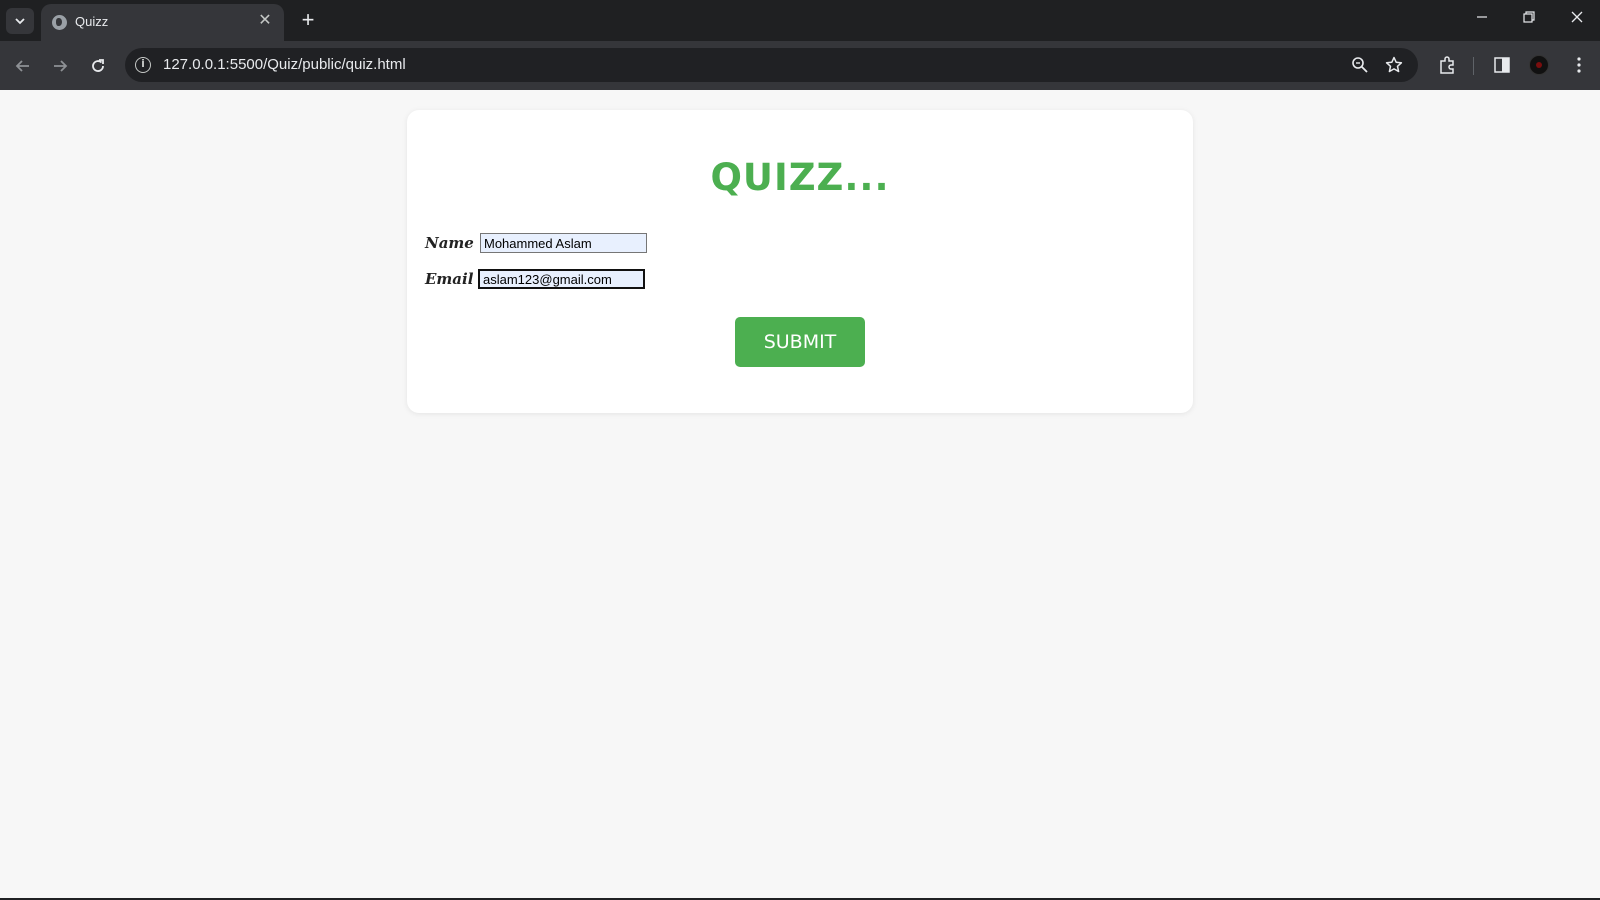 The height and width of the screenshot is (900, 1600). Describe the element at coordinates (20, 21) in the screenshot. I see `tab-search-icon` at that location.